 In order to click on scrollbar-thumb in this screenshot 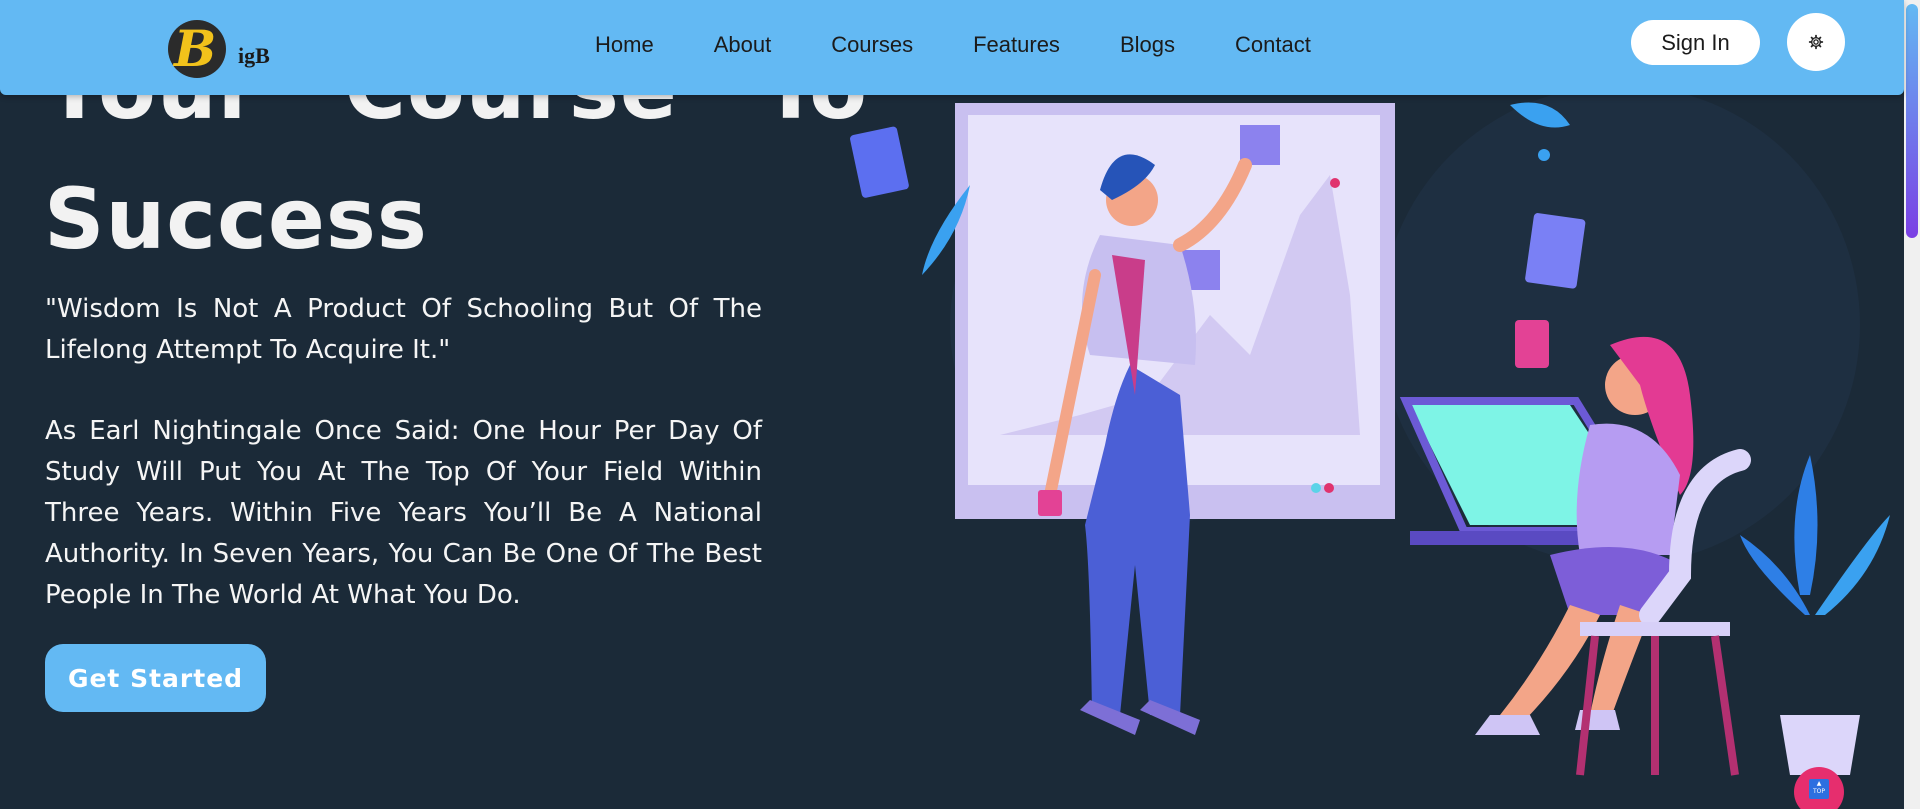, I will do `click(1912, 121)`.